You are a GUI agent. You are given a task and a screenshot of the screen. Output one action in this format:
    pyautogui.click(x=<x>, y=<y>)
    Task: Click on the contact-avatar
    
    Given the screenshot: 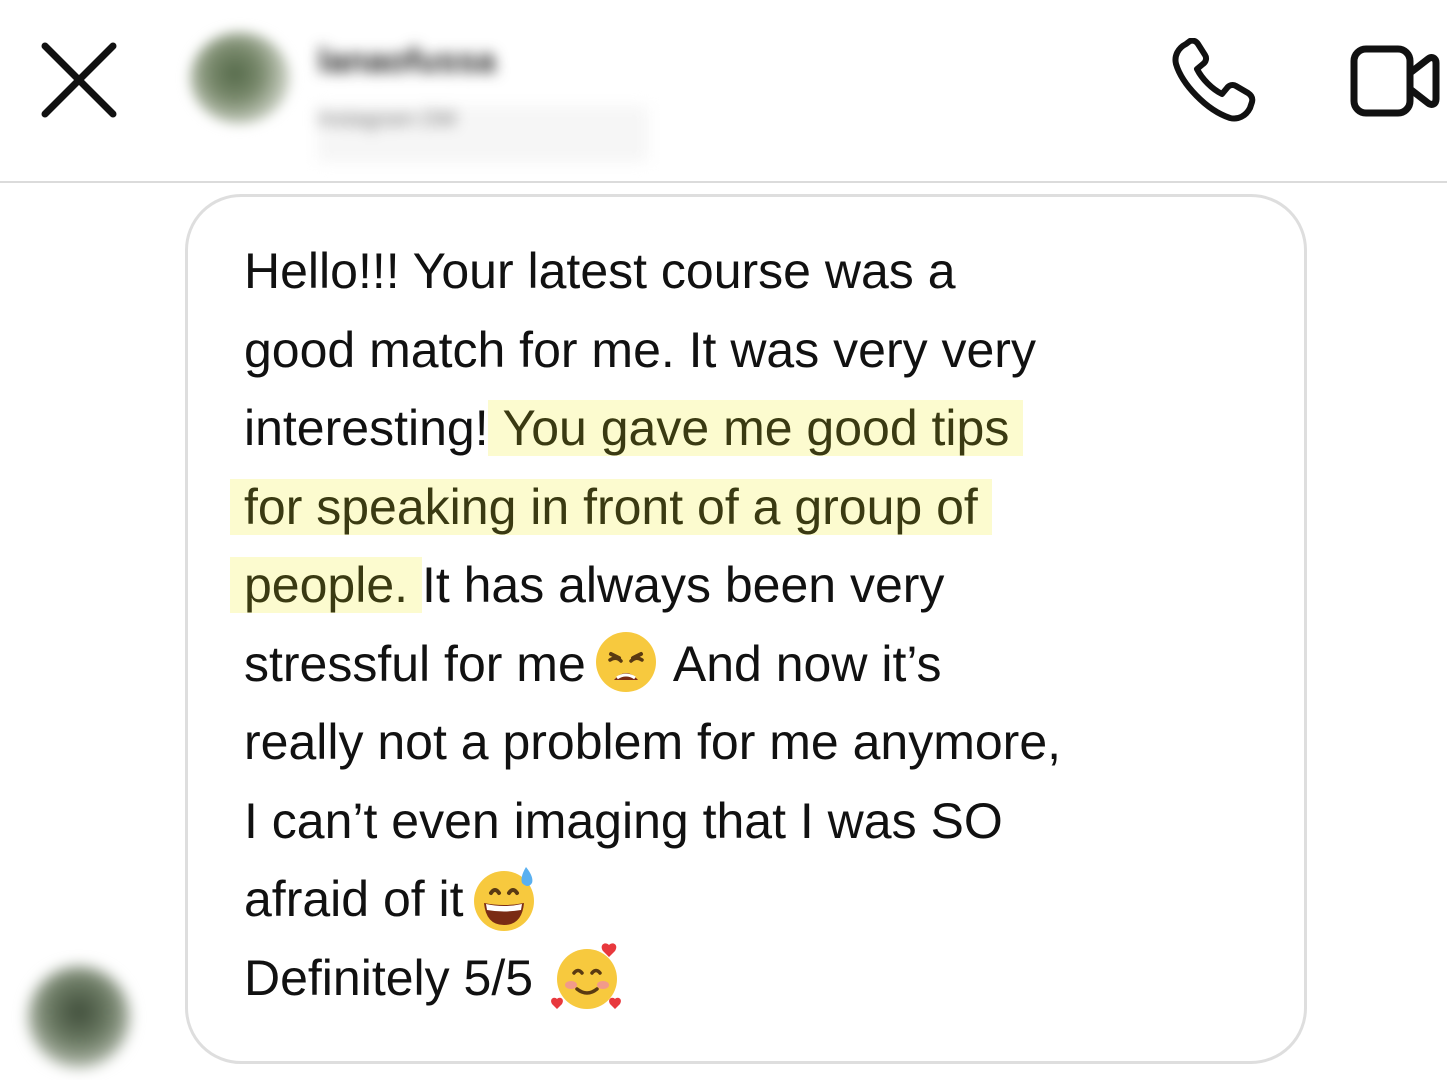 What is the action you would take?
    pyautogui.click(x=240, y=78)
    